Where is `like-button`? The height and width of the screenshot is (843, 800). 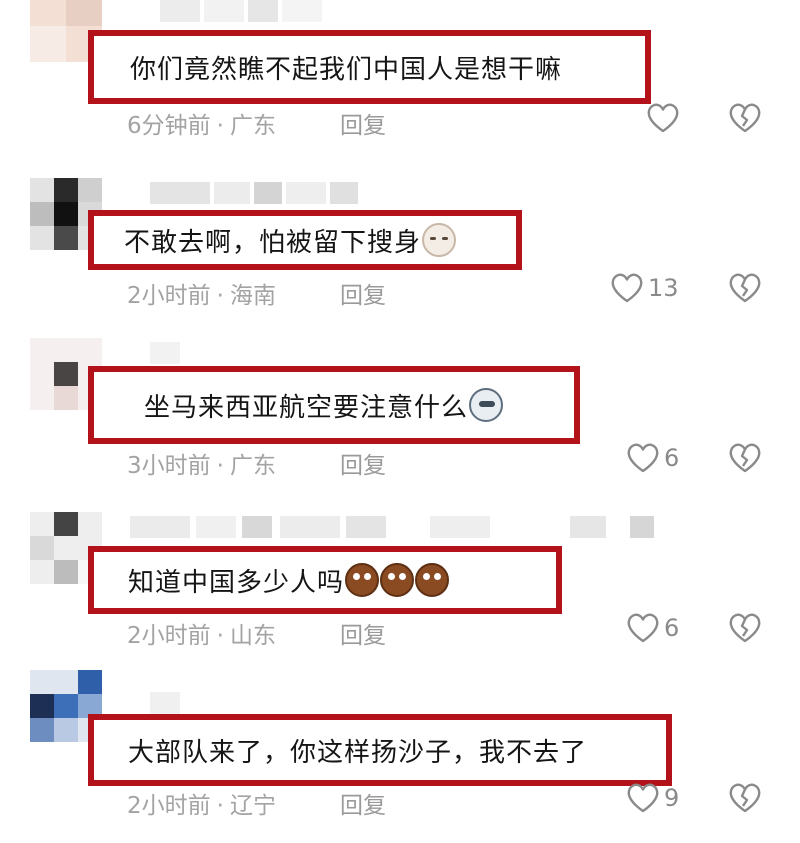
like-button is located at coordinates (665, 118).